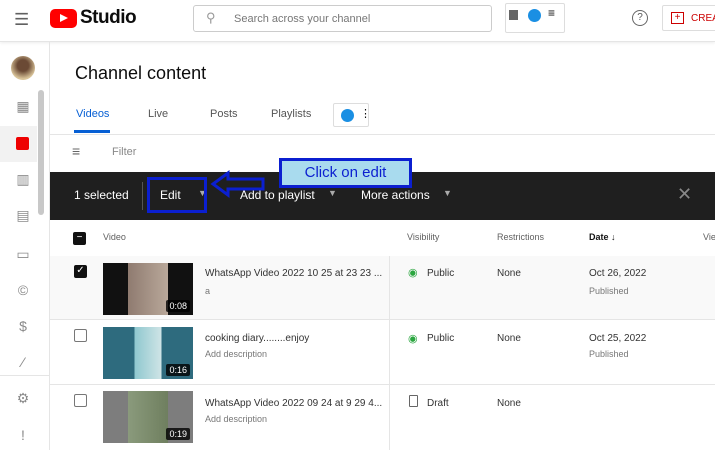  Describe the element at coordinates (513, 15) in the screenshot. I see `analytics-icon` at that location.